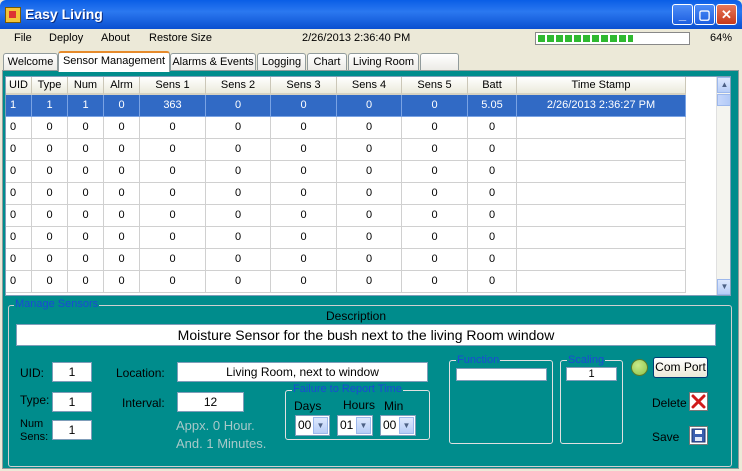 This screenshot has height=471, width=742. I want to click on hours-select: 01 ▼, so click(355, 425).